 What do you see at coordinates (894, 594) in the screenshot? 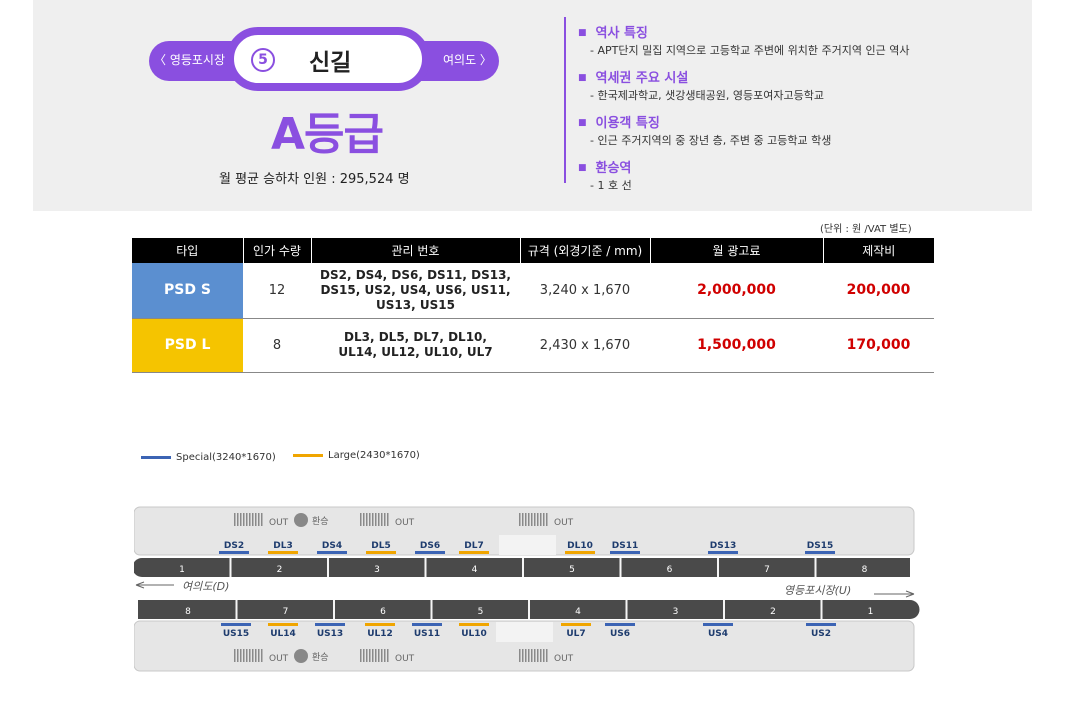
I see `arrow-right-icon` at bounding box center [894, 594].